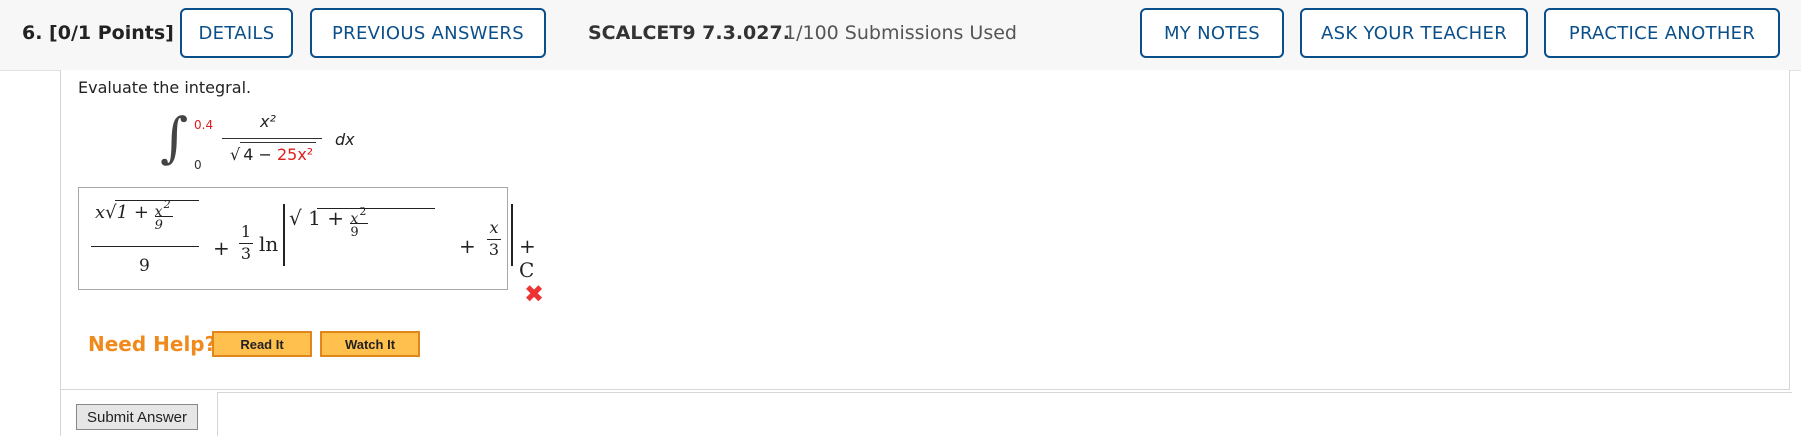 The image size is (1801, 436). Describe the element at coordinates (144, 240) in the screenshot. I see `answer-term-1: x√1 + x29 9` at that location.